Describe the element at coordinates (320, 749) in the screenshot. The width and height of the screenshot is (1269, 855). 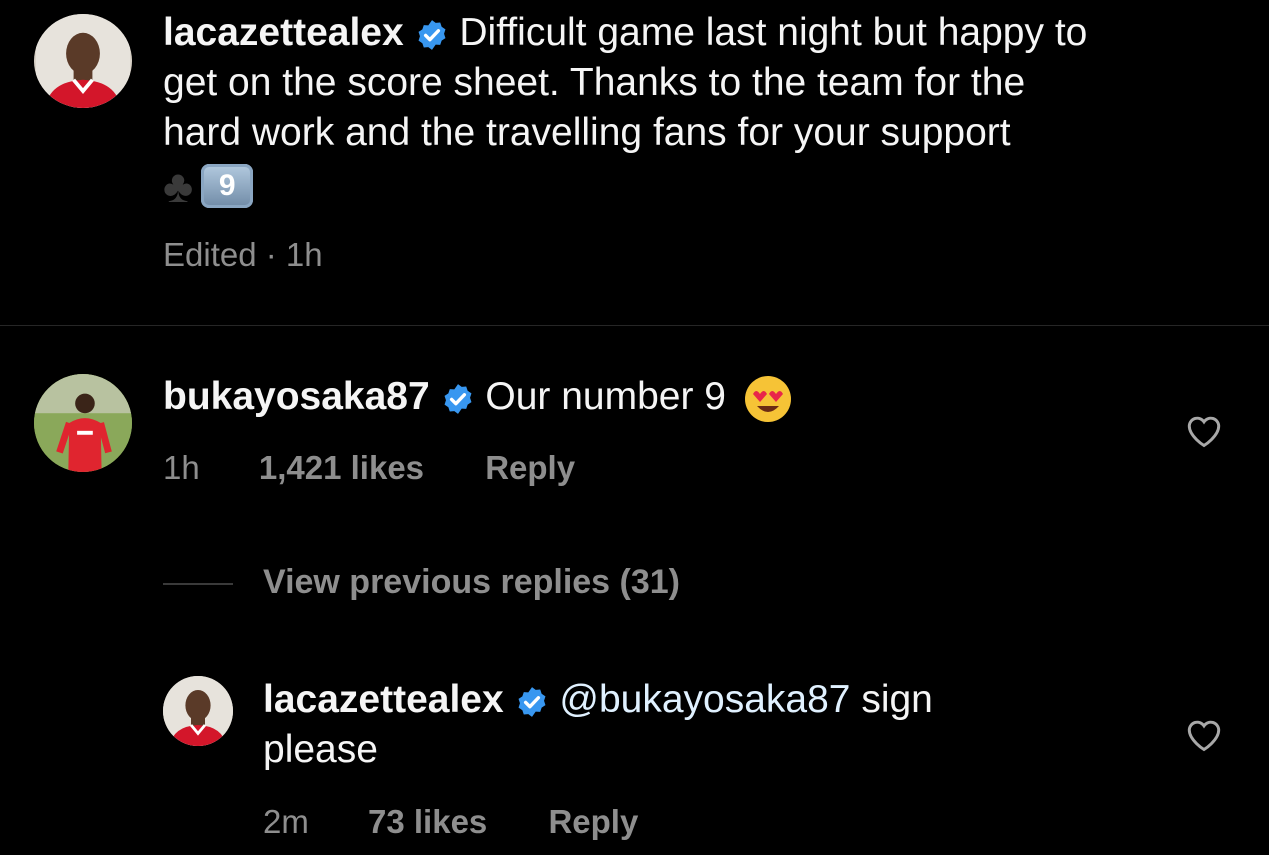
I see `reply-text-line2: please` at that location.